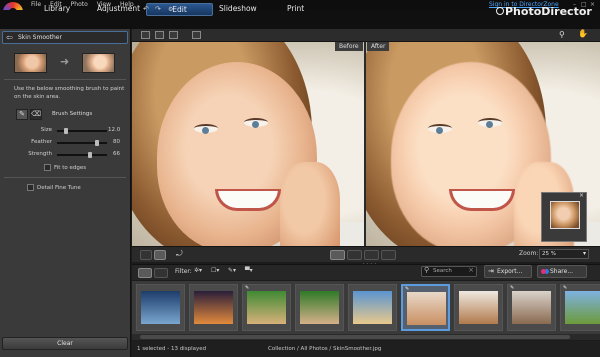 Image resolution: width=600 pixels, height=357 pixels. Describe the element at coordinates (79, 4) in the screenshot. I see `menu-photo: Photo` at that location.